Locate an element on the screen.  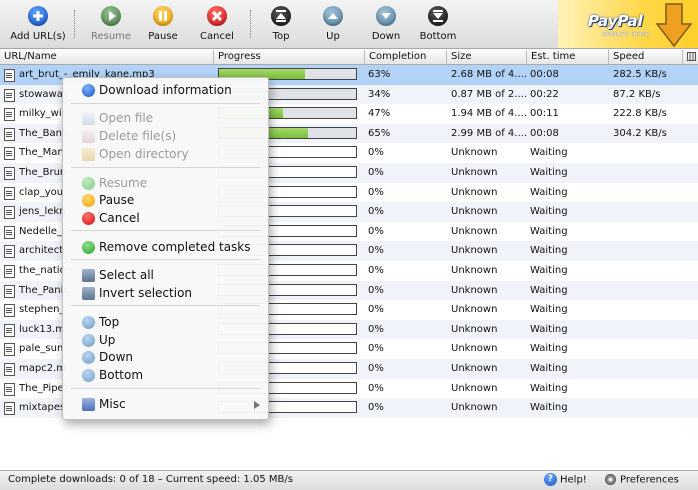
column-header-speed: Speed is located at coordinates (646, 57).